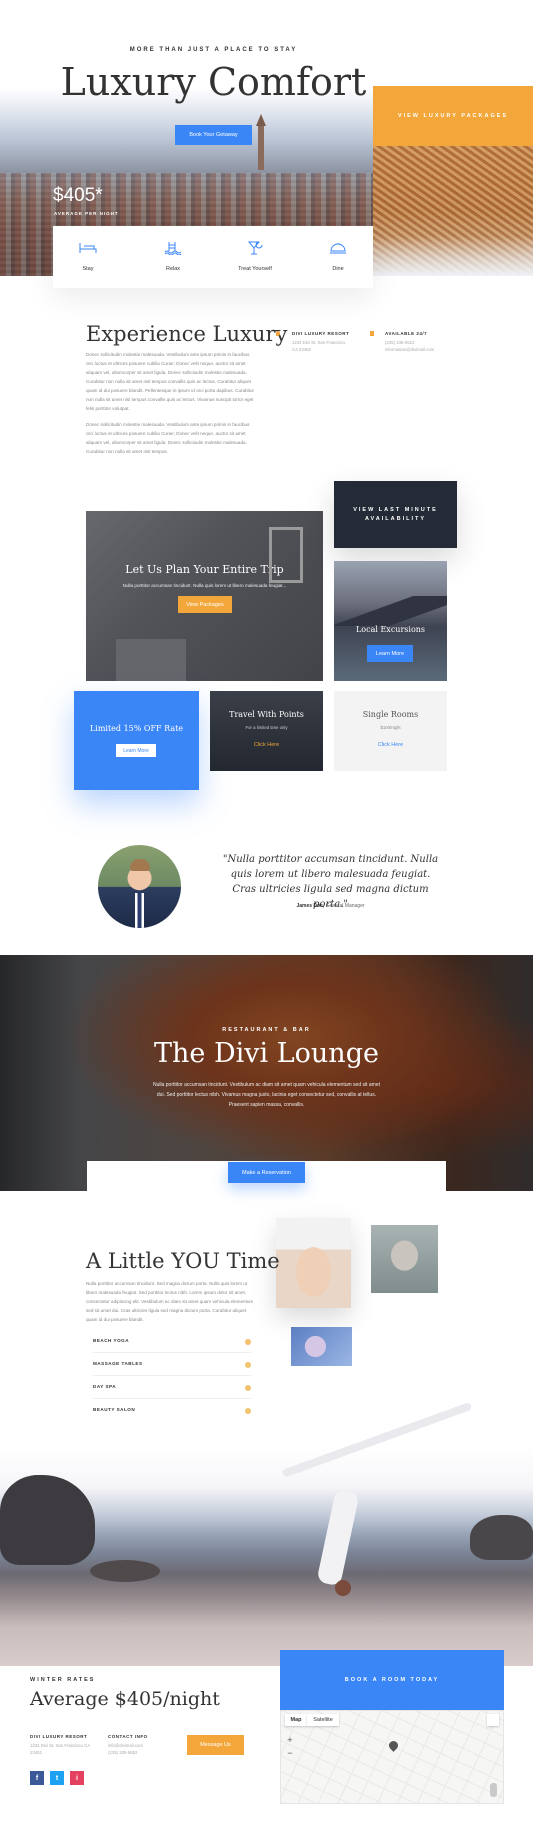  I want to click on footer-title: Average $405/night, so click(125, 1699).